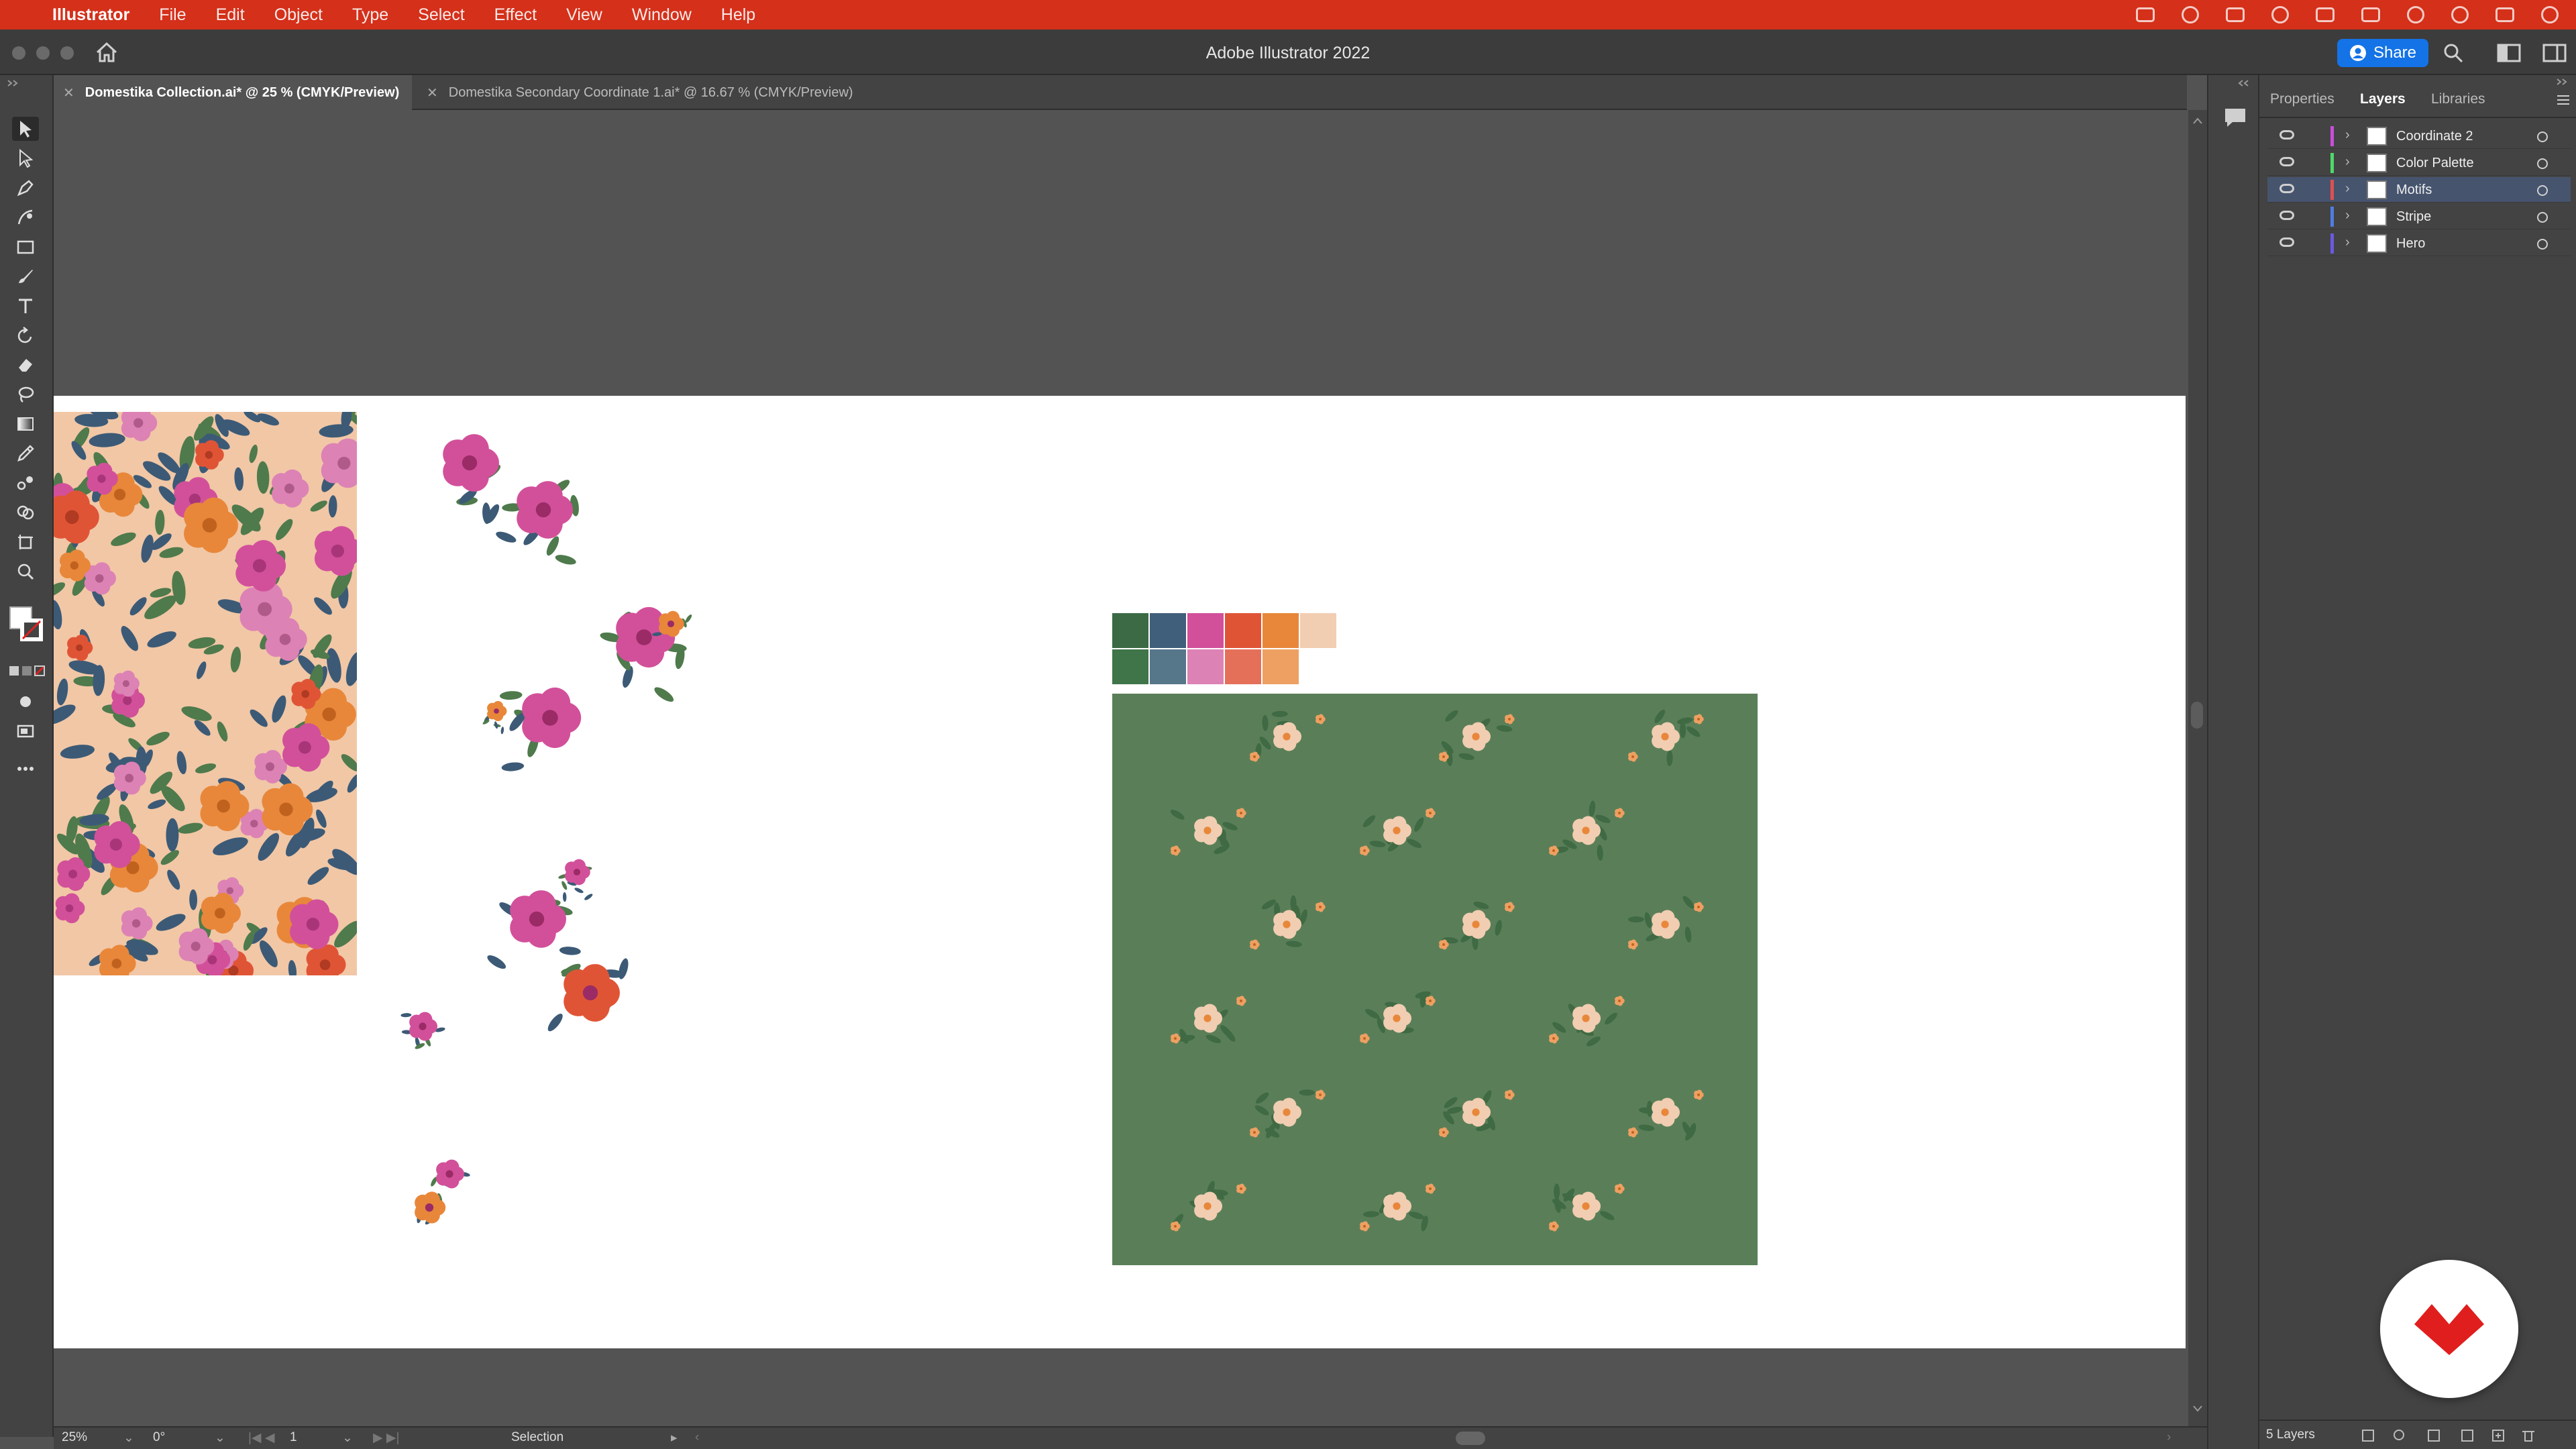 The width and height of the screenshot is (2576, 1449). Describe the element at coordinates (2197, 121) in the screenshot. I see `scroll-up-icon` at that location.